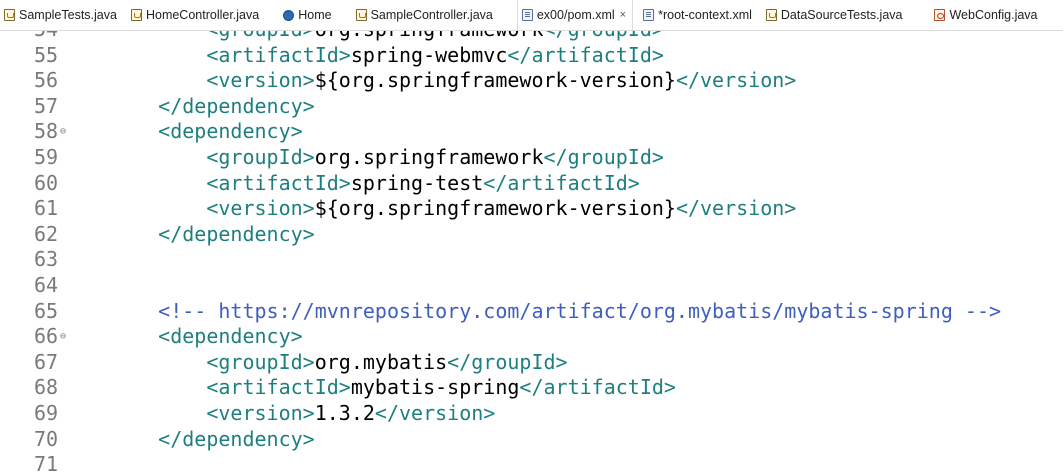 The width and height of the screenshot is (1063, 473). I want to click on line-number: 67, so click(46, 361).